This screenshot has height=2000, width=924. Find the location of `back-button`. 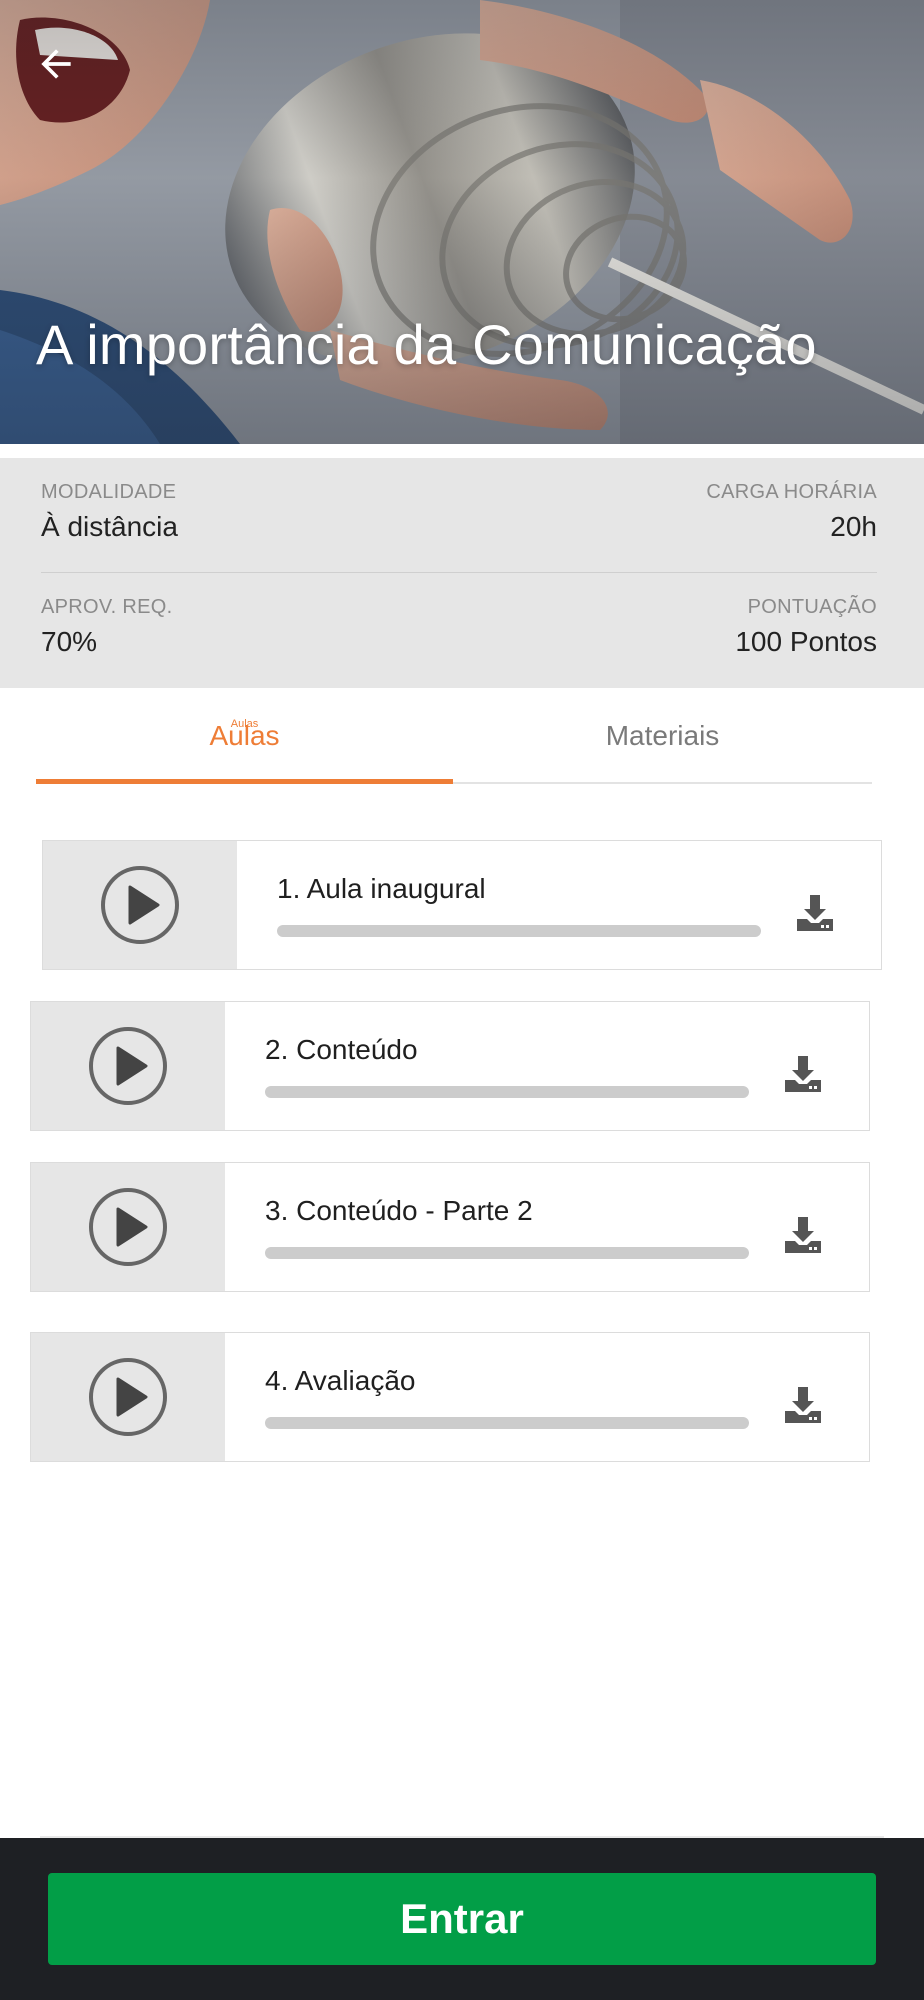

back-button is located at coordinates (56, 64).